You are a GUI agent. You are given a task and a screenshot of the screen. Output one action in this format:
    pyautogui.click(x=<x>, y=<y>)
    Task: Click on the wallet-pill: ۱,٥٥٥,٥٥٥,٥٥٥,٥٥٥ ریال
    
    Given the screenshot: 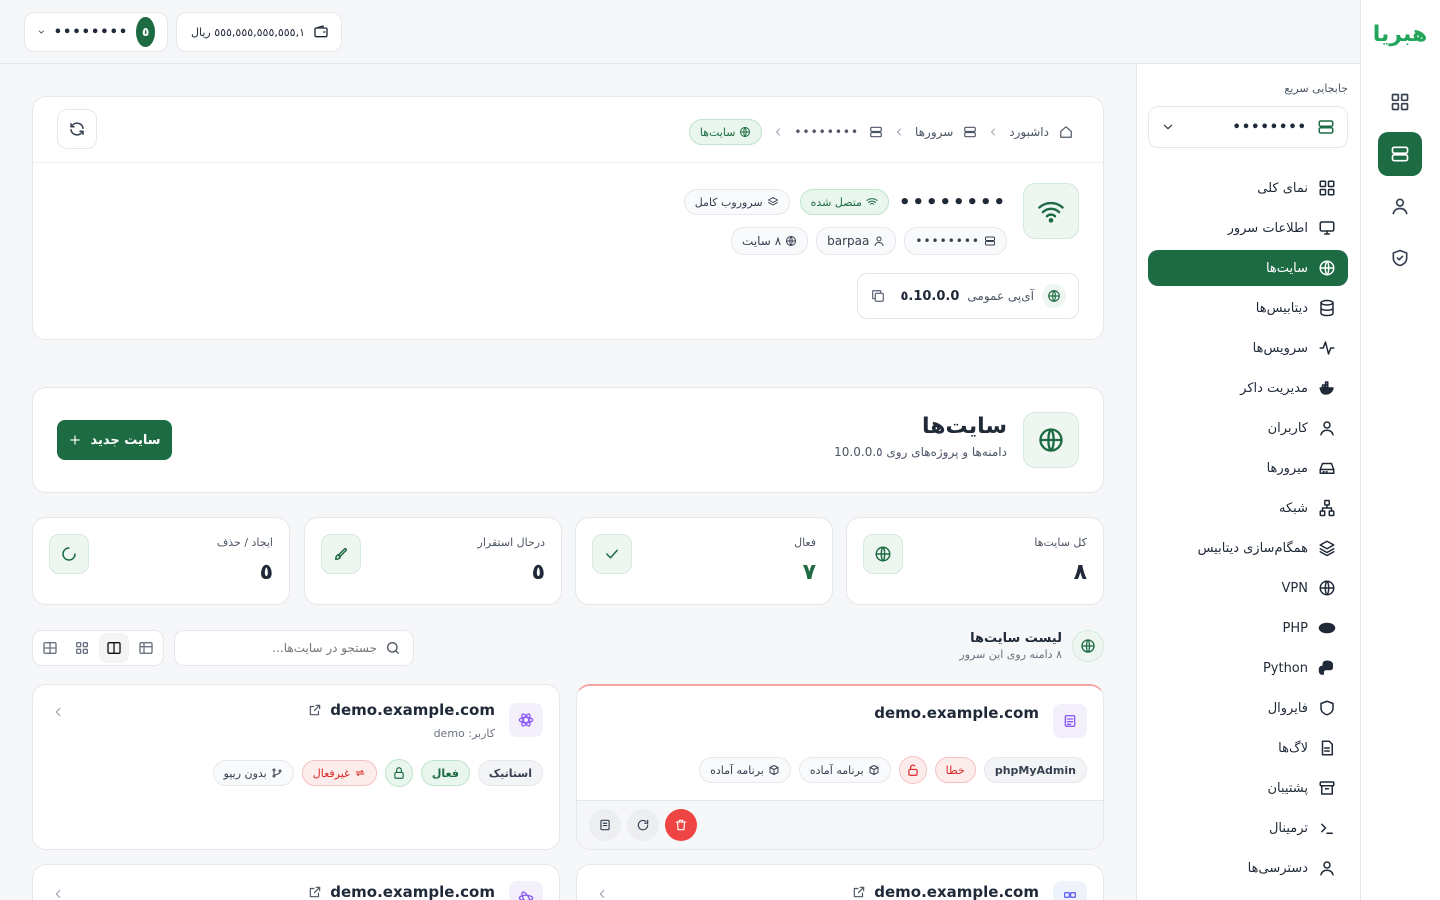 What is the action you would take?
    pyautogui.click(x=259, y=32)
    